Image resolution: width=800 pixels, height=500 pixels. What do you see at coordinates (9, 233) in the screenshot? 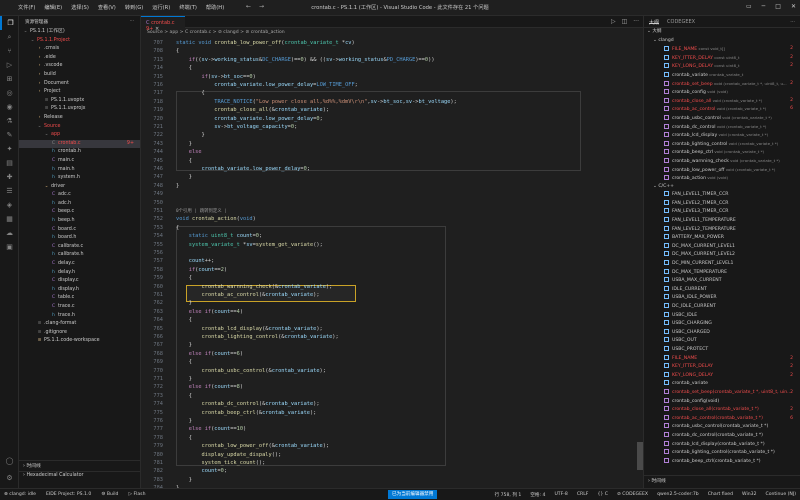
I see `cloud-icon: ☁` at bounding box center [9, 233].